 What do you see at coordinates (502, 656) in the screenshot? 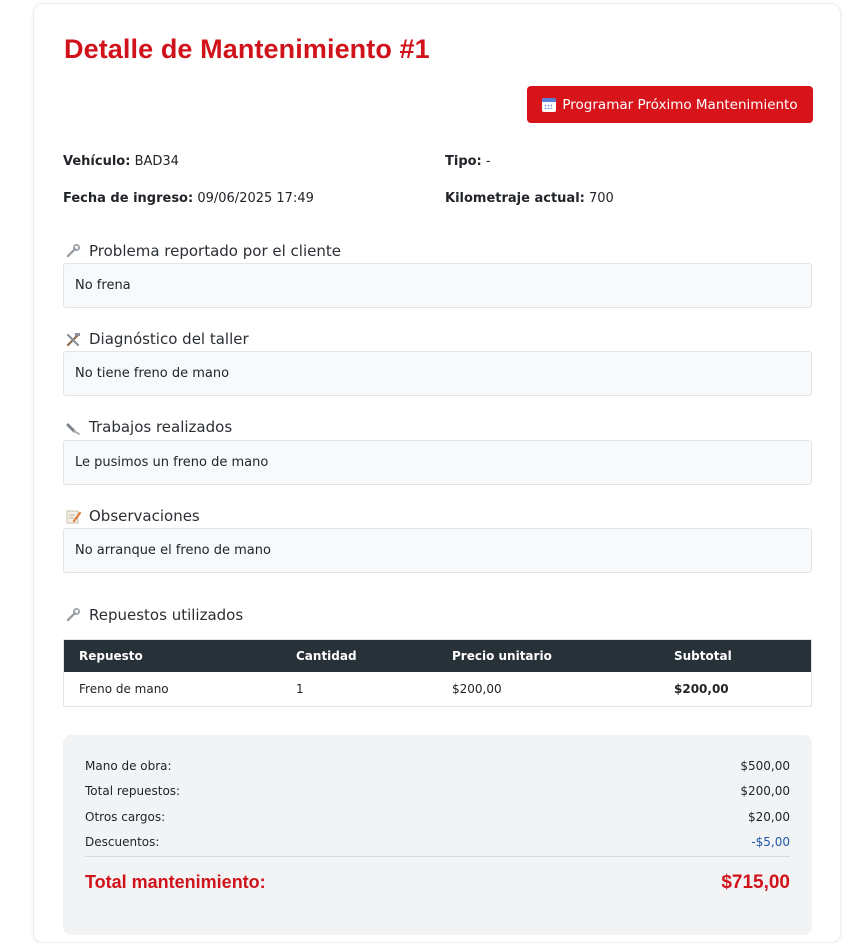
I see `column-header: Precio unitario` at bounding box center [502, 656].